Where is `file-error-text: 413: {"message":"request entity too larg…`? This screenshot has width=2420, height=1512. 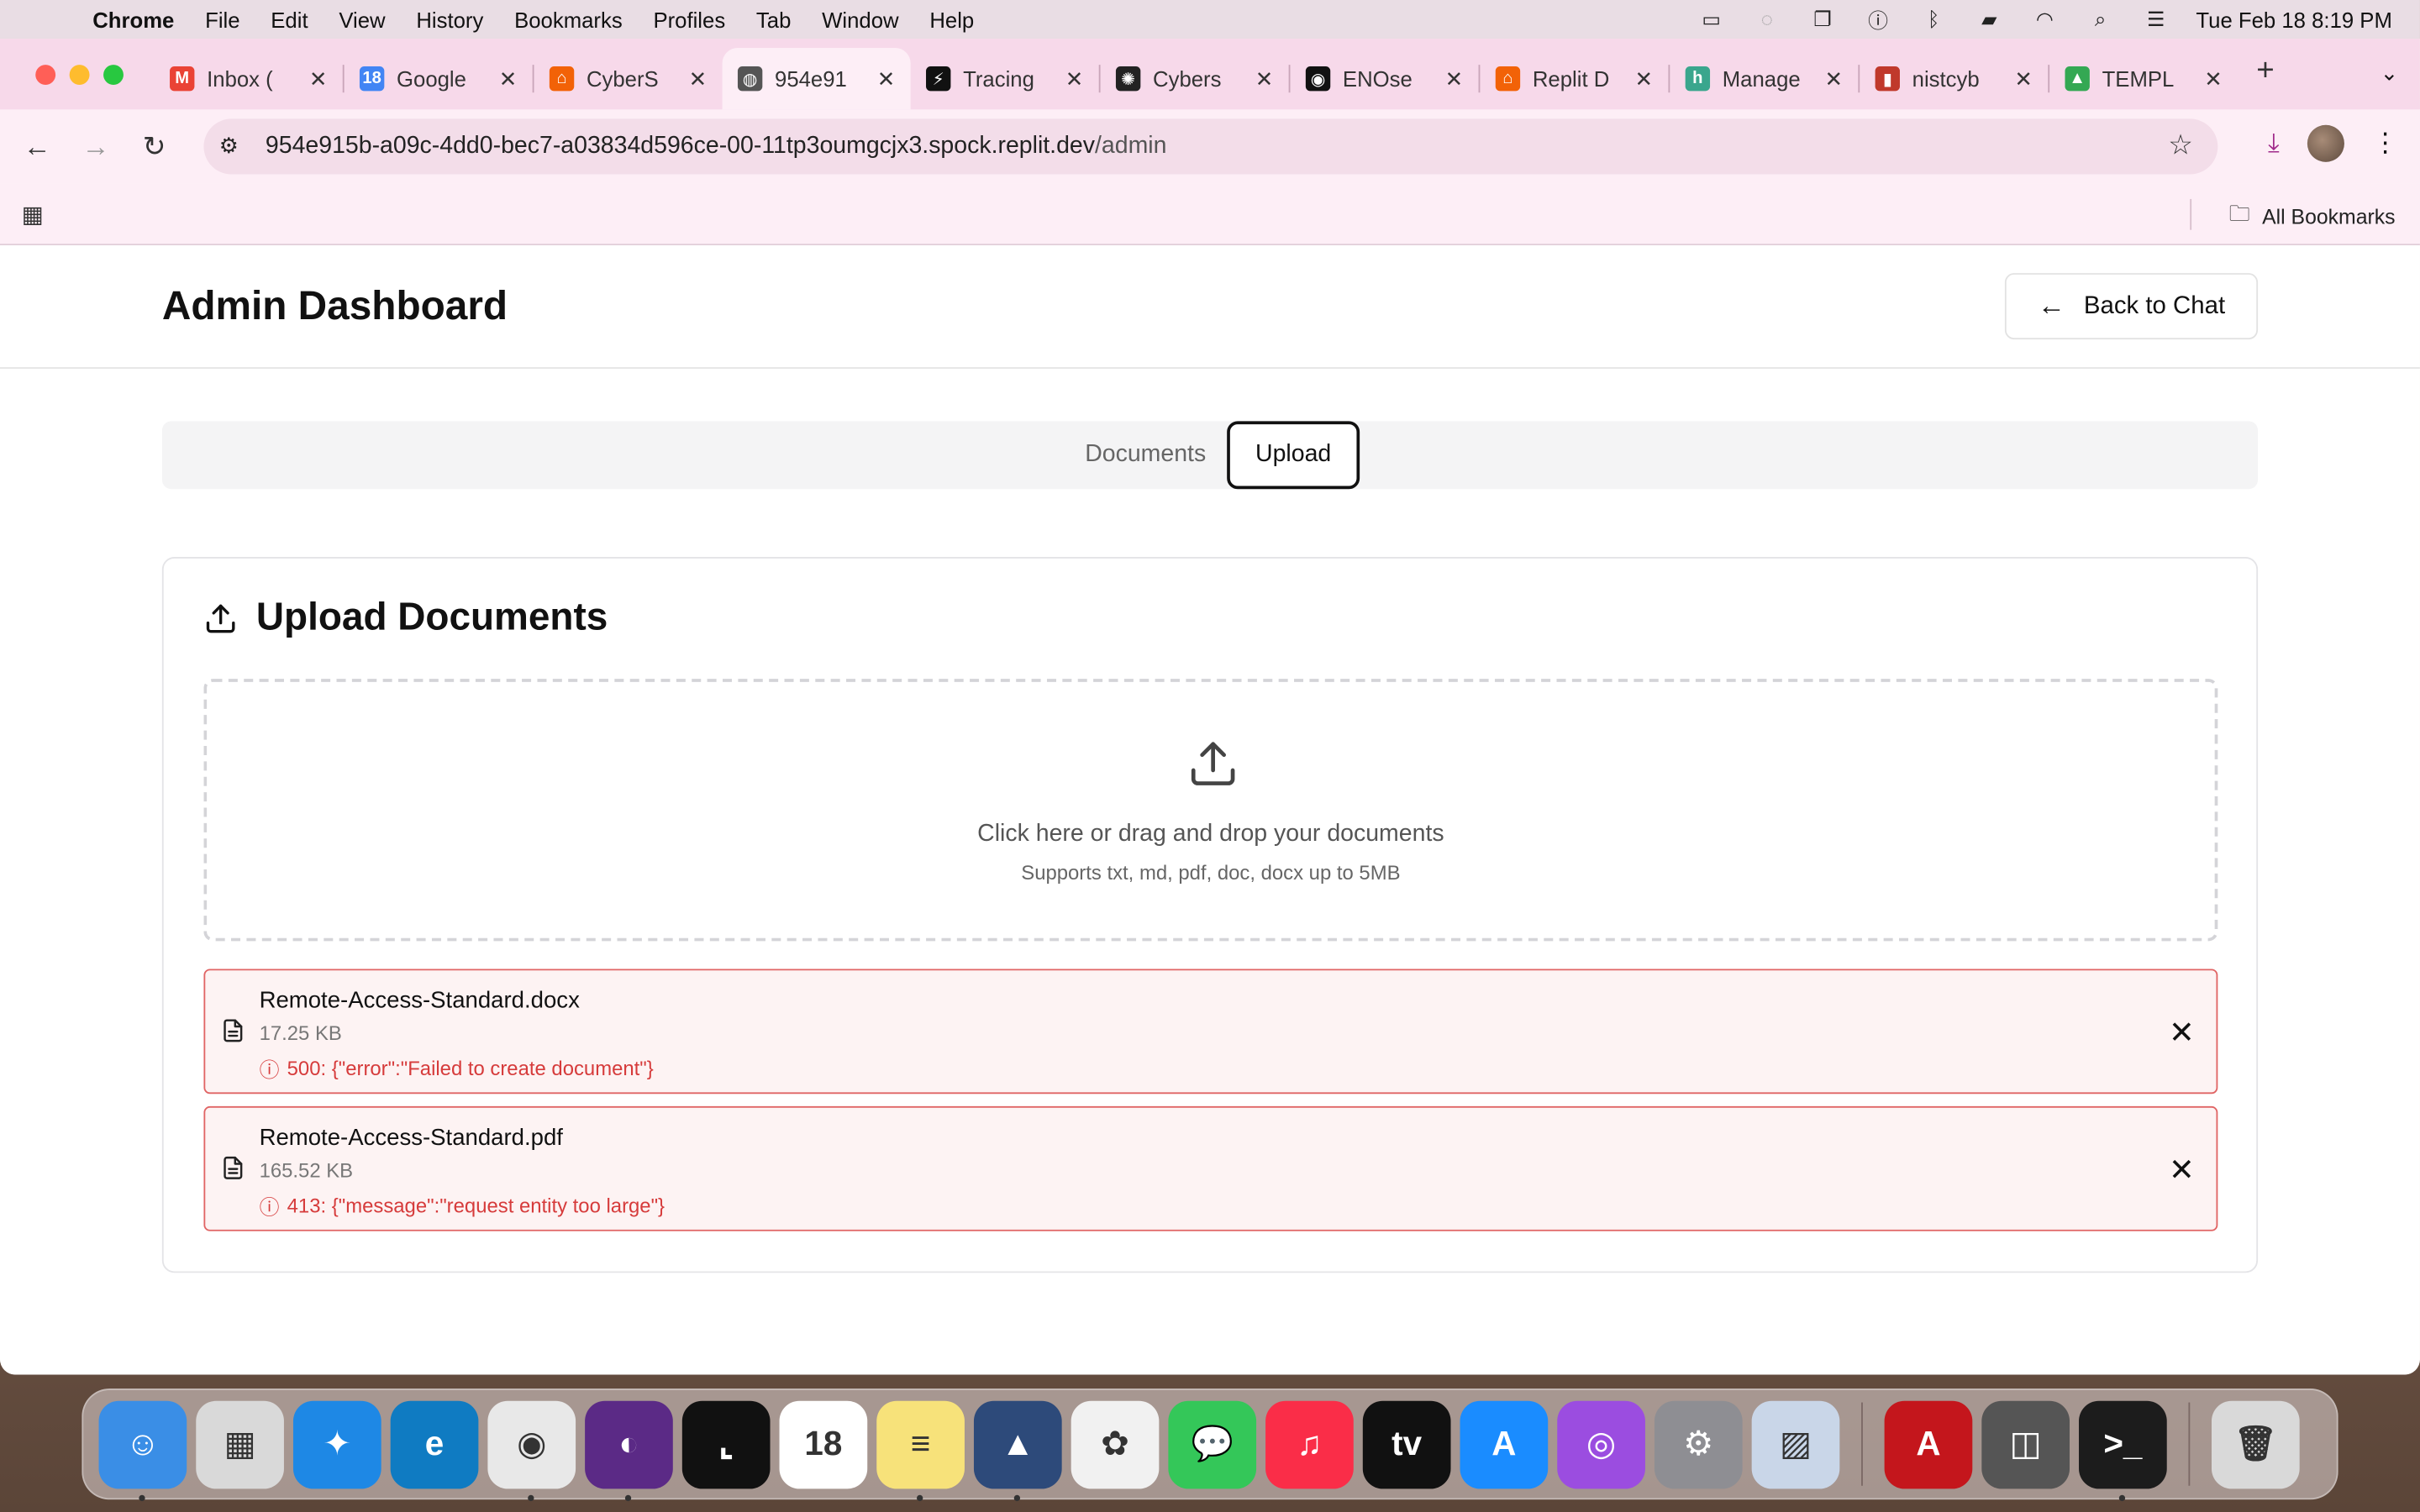 file-error-text: 413: {"message":"request entity too larg… is located at coordinates (477, 1206).